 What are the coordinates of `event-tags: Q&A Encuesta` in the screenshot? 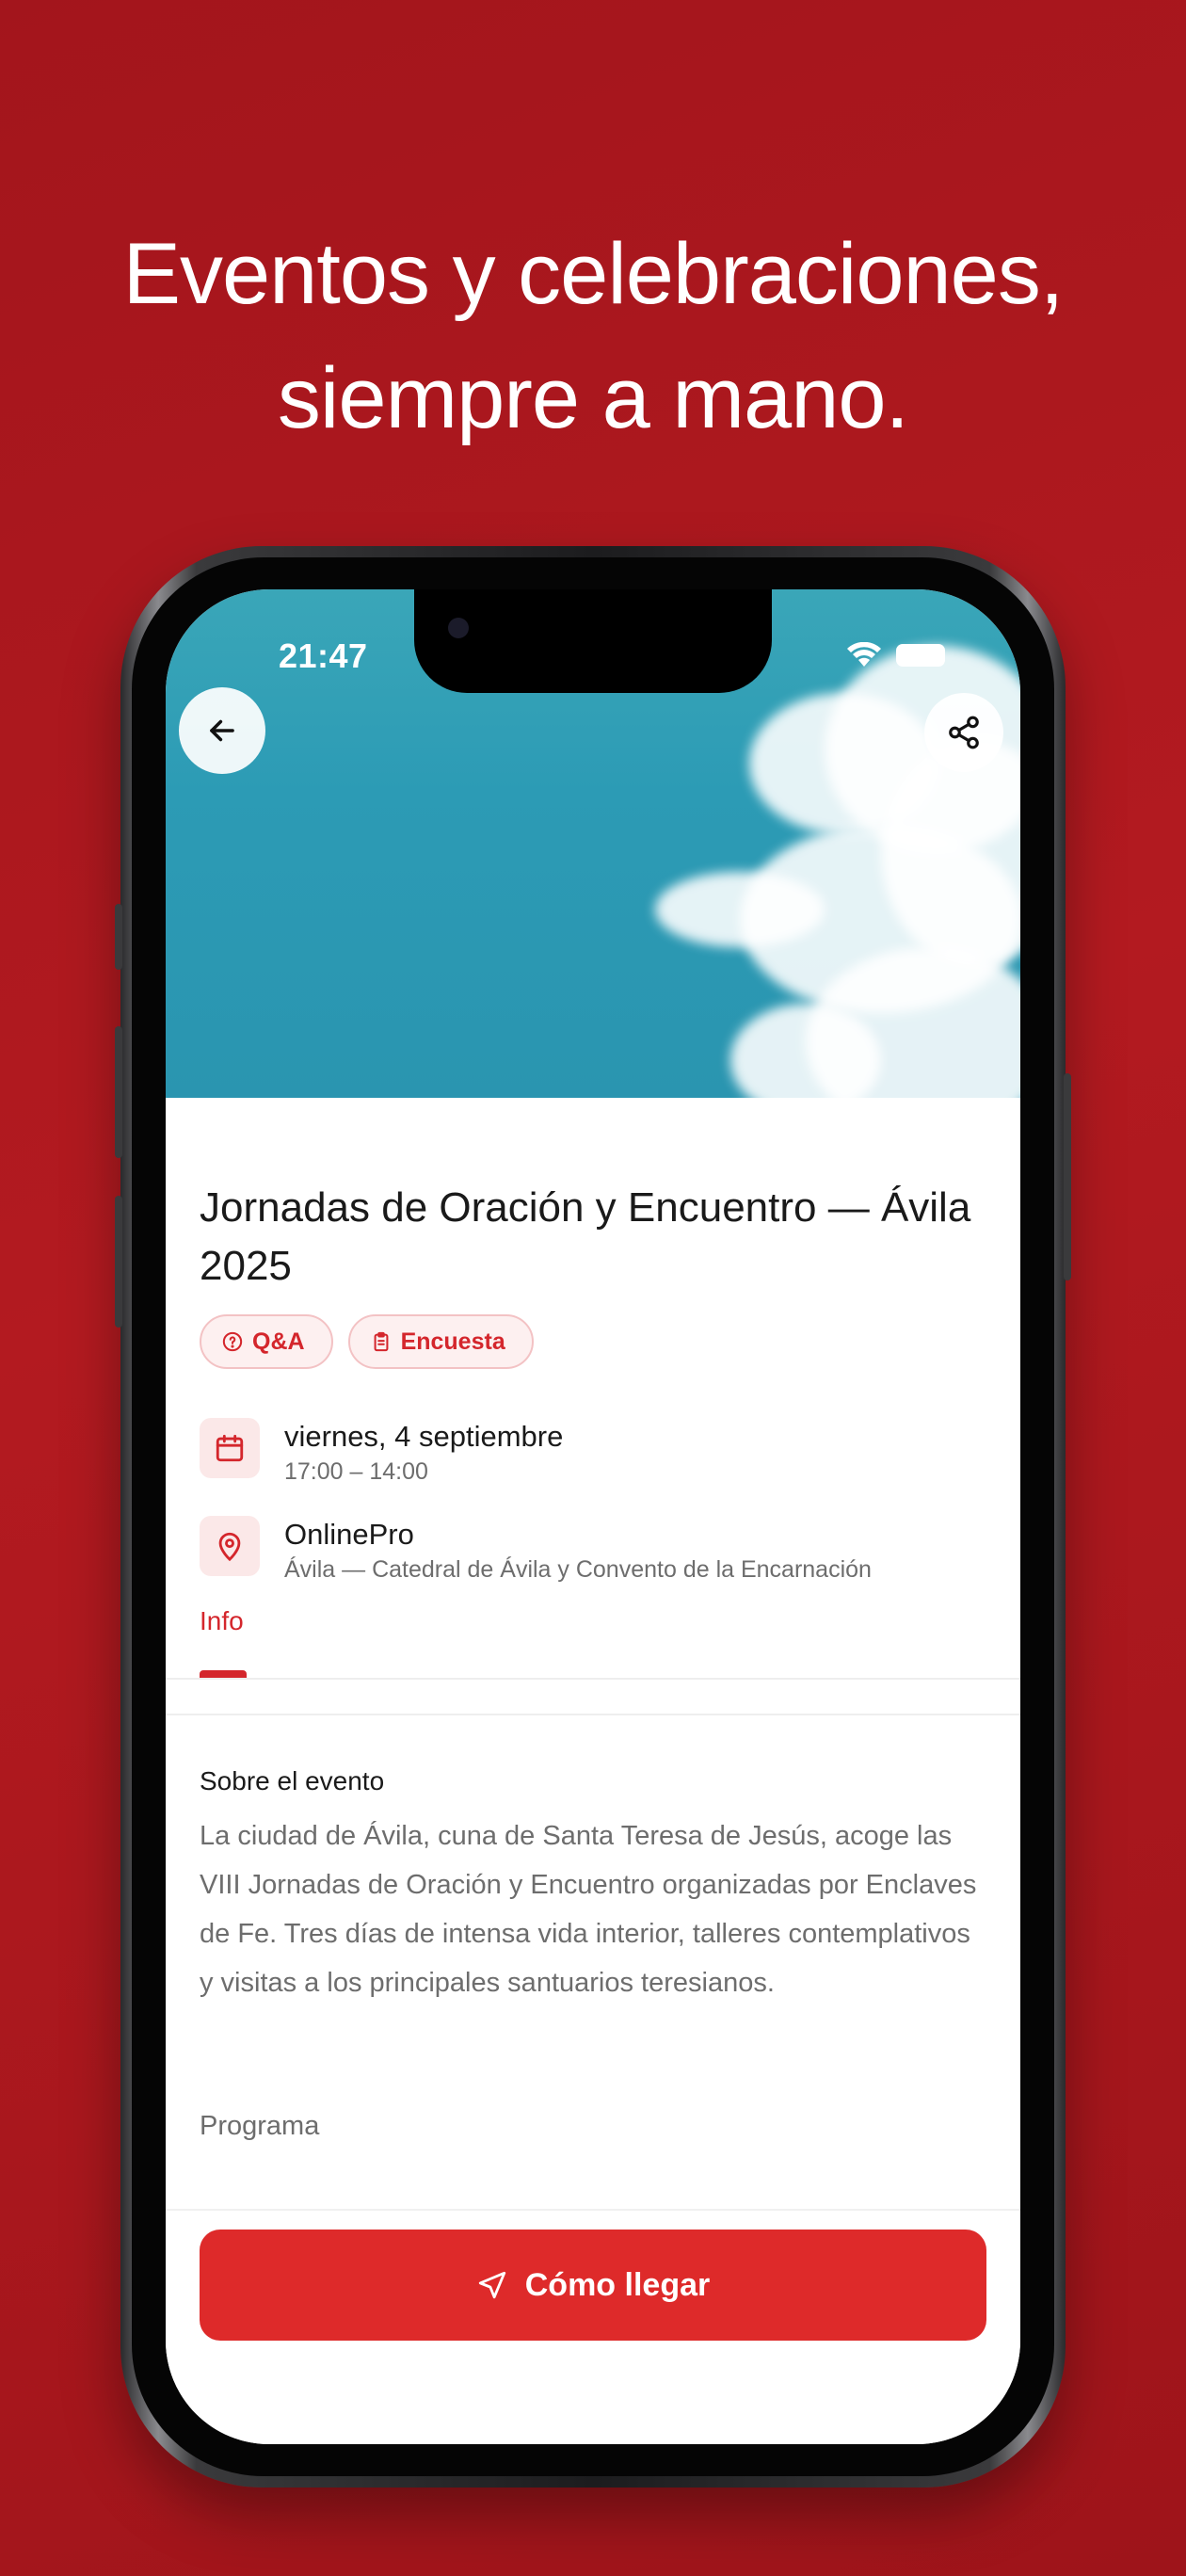 It's located at (367, 1341).